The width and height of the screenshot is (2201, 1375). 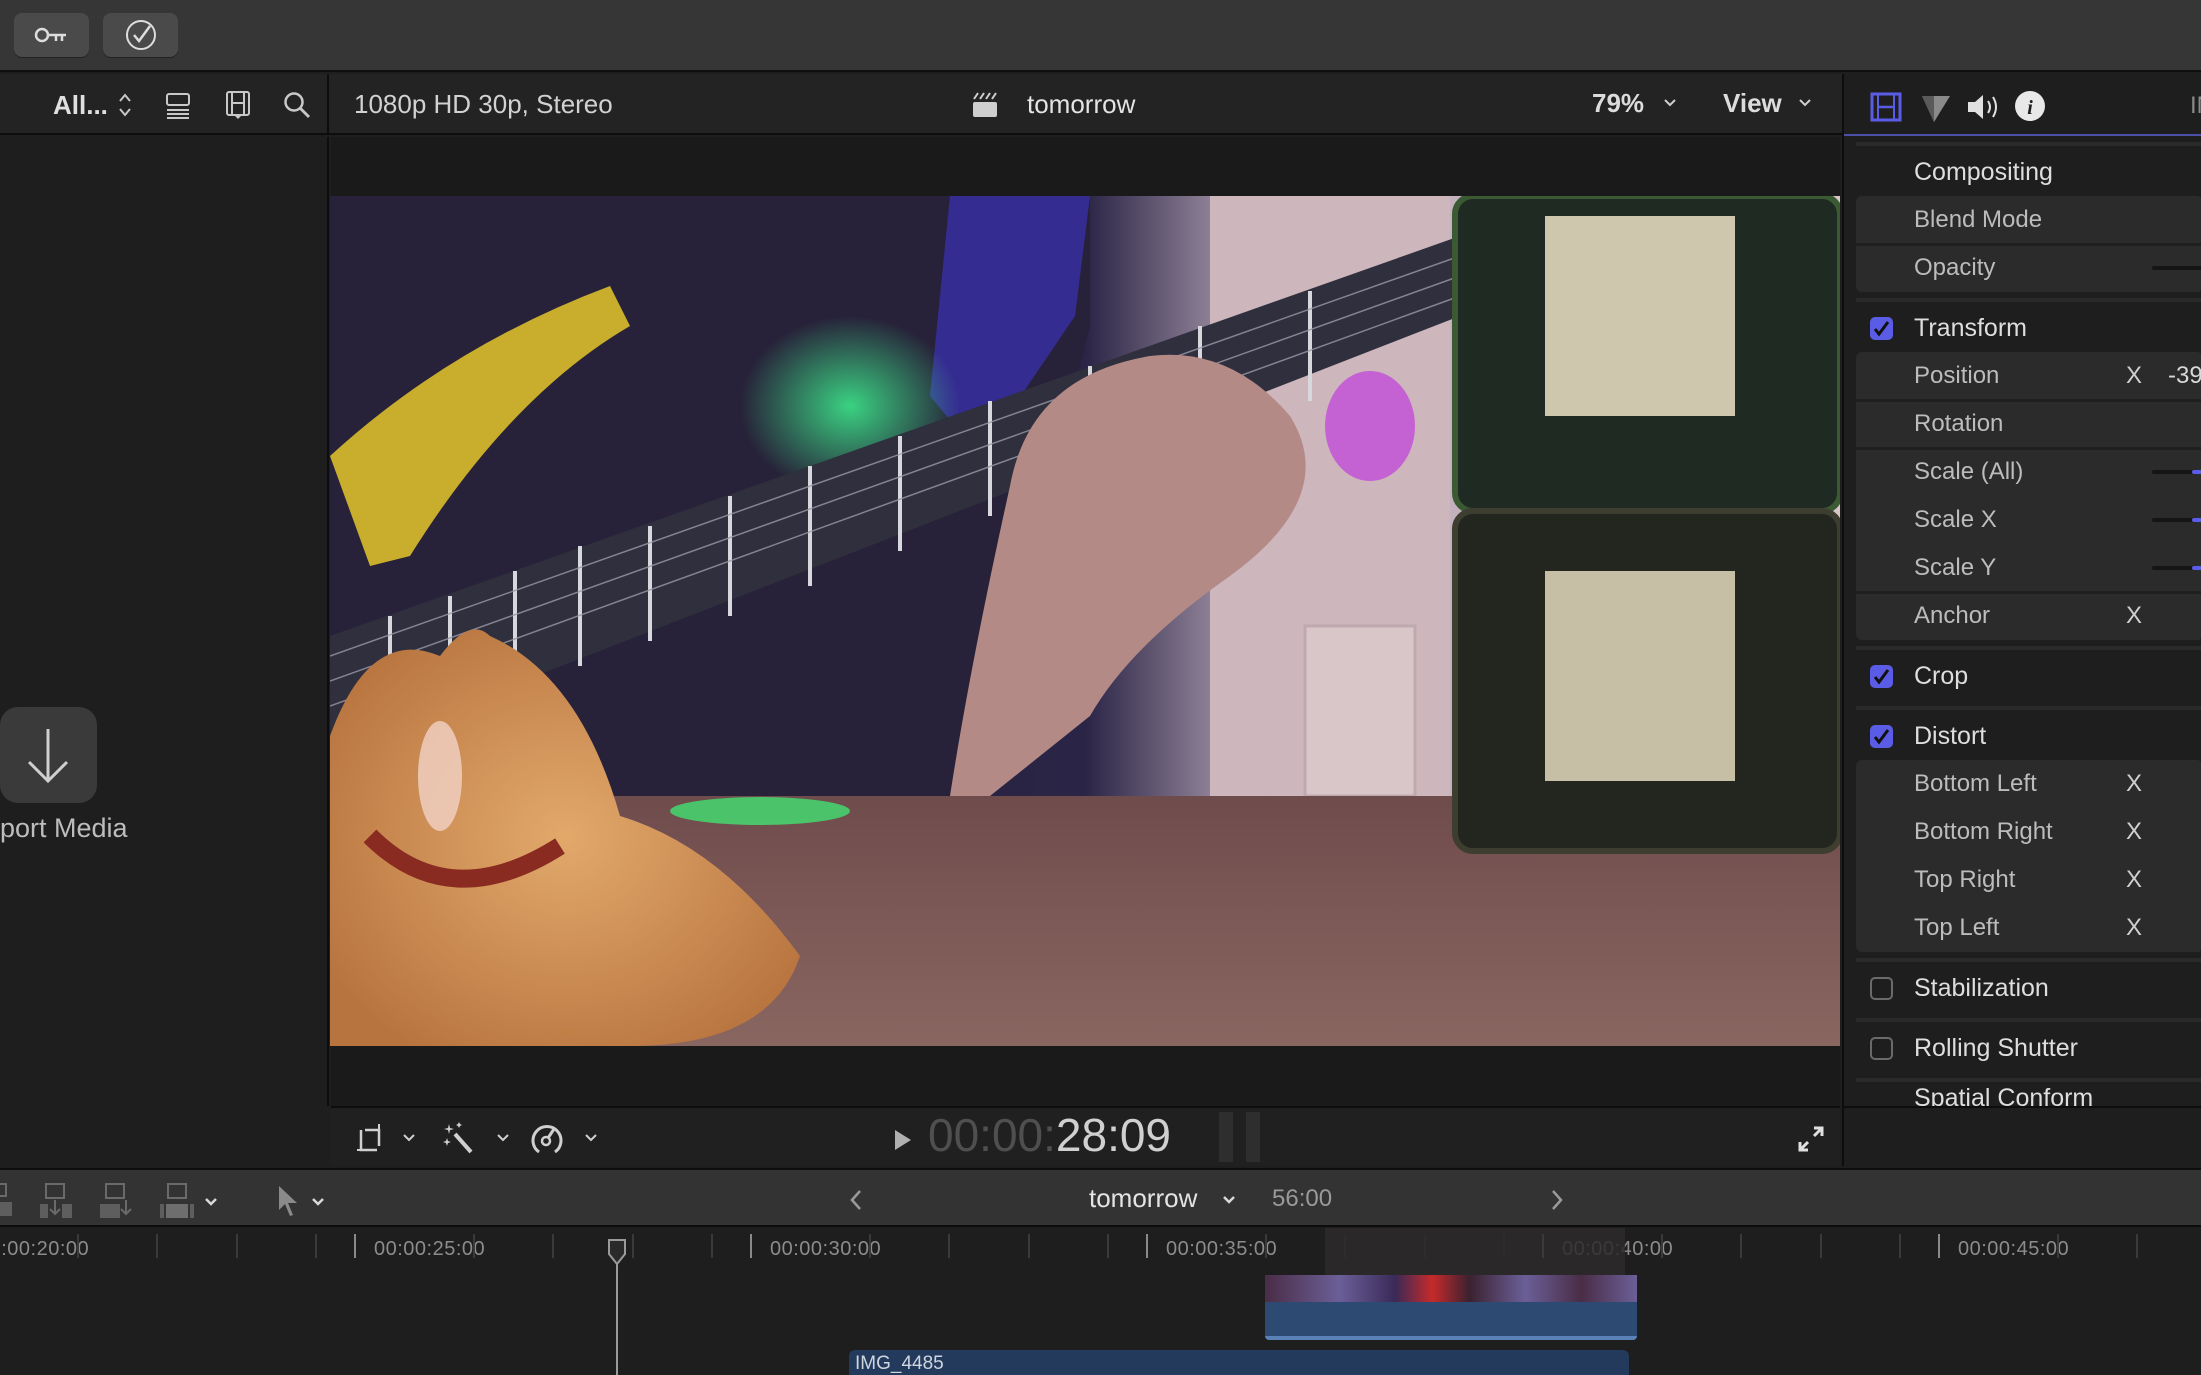 I want to click on ruler-label: 00:00:25:00, so click(x=430, y=1249).